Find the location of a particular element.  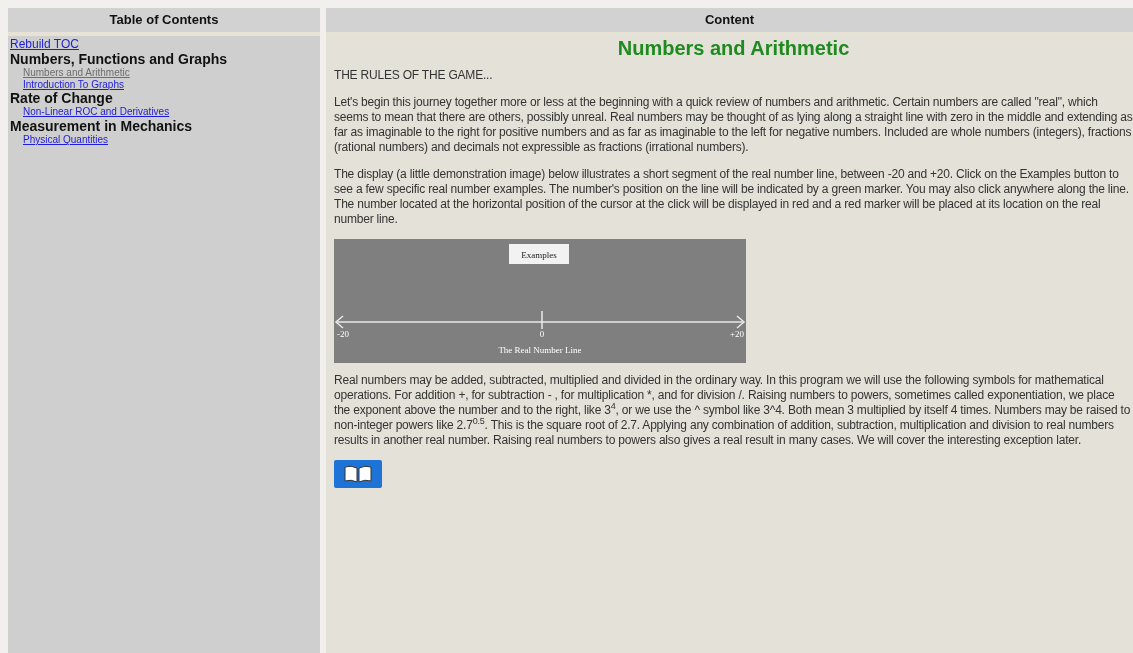

axis-label: 0 is located at coordinates (542, 333).